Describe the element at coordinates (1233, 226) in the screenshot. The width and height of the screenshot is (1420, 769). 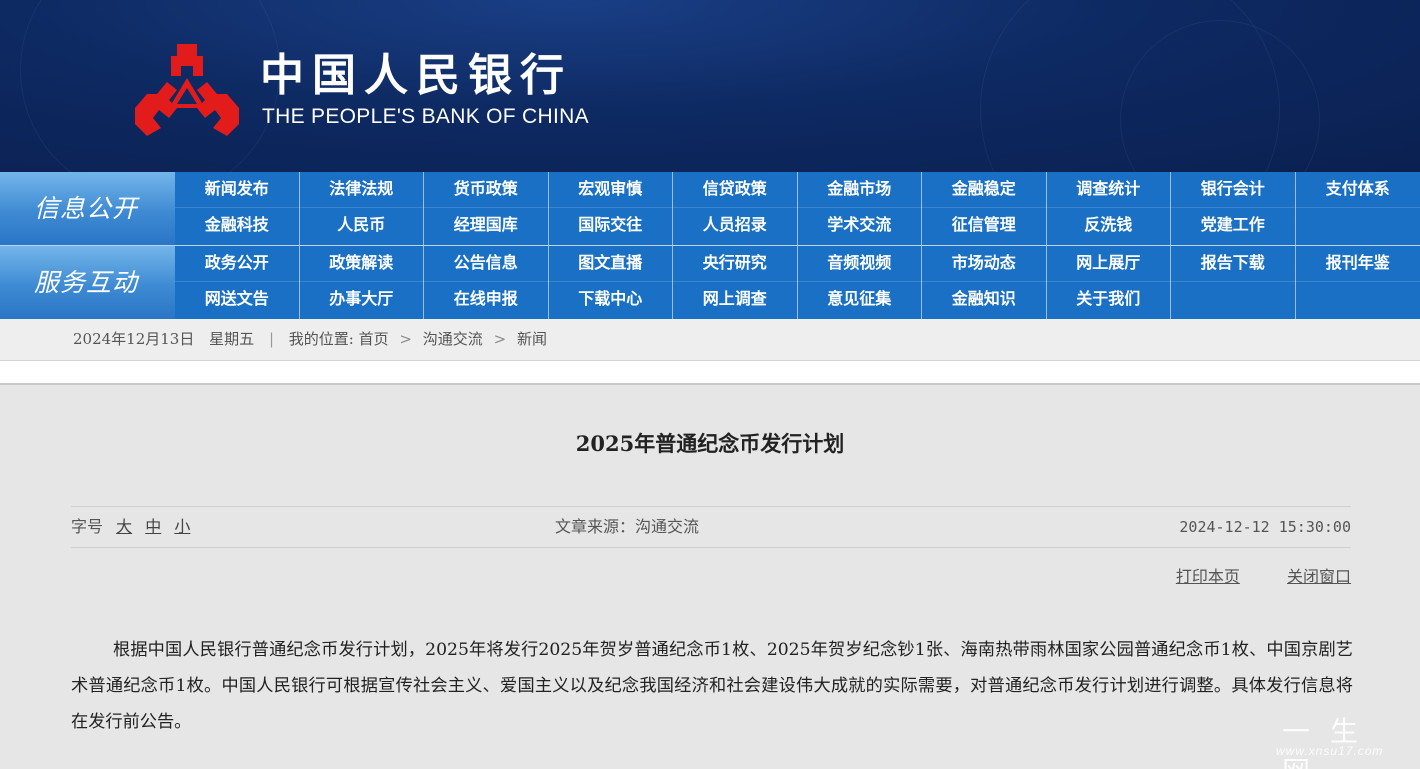
I see `nav-item: 党建工作` at that location.